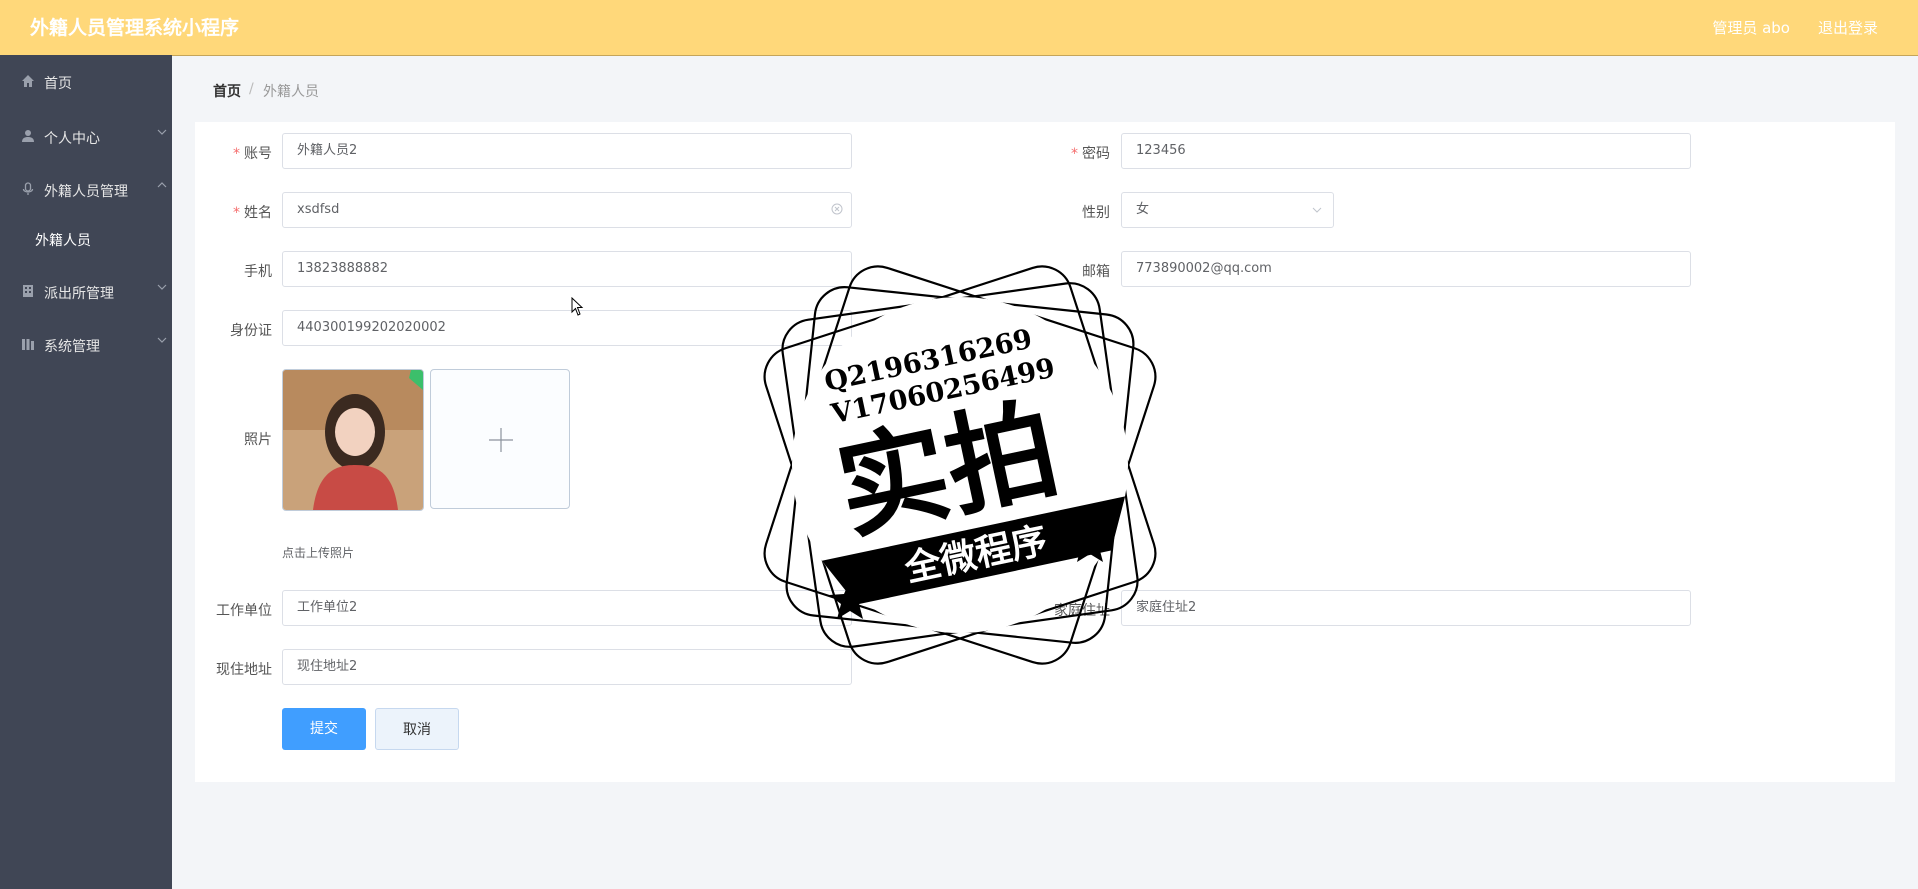 The width and height of the screenshot is (1918, 889). I want to click on sidebar-item-label: 外籍人员管理, so click(86, 192).